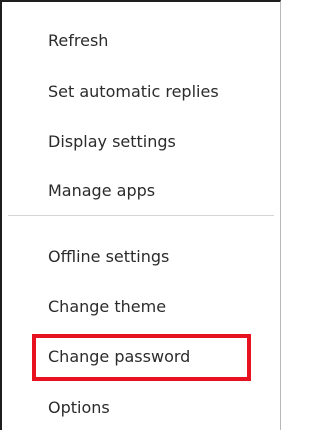 The width and height of the screenshot is (320, 430). Describe the element at coordinates (112, 142) in the screenshot. I see `menu-item-display-settings: Display settings` at that location.